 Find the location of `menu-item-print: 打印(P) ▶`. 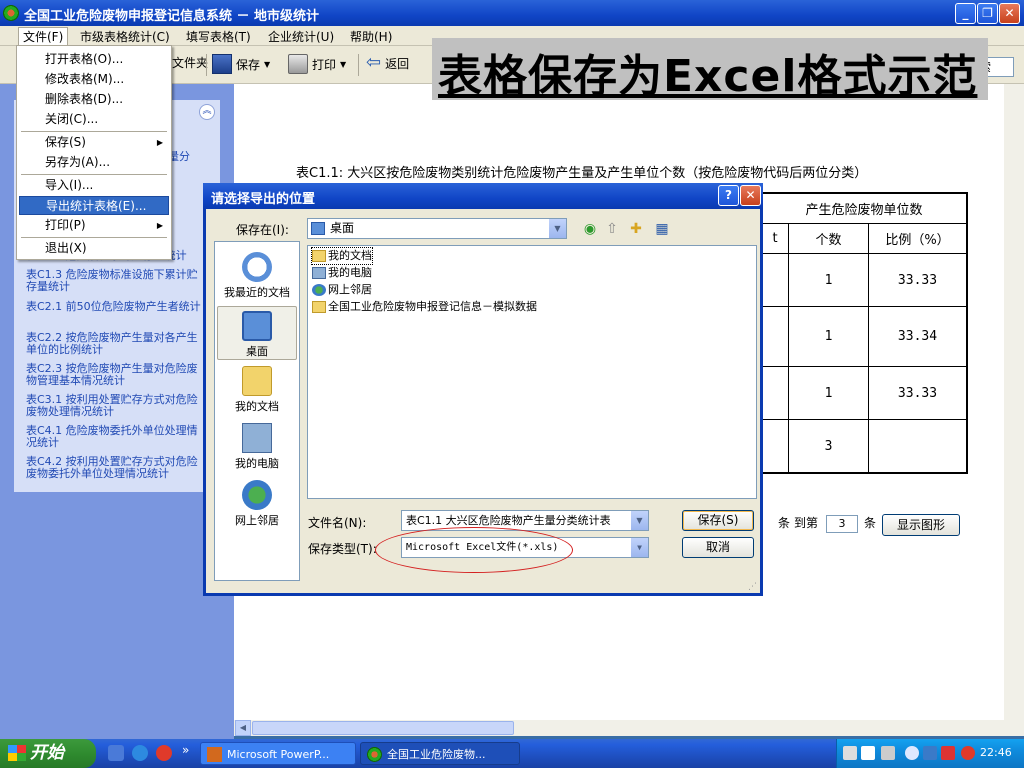

menu-item-print: 打印(P) ▶ is located at coordinates (94, 225).